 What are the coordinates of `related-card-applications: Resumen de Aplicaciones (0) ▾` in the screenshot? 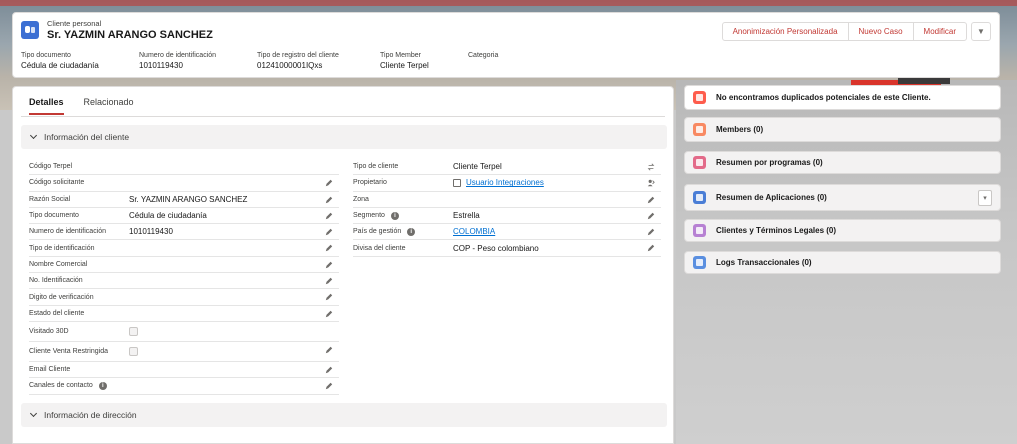 It's located at (842, 197).